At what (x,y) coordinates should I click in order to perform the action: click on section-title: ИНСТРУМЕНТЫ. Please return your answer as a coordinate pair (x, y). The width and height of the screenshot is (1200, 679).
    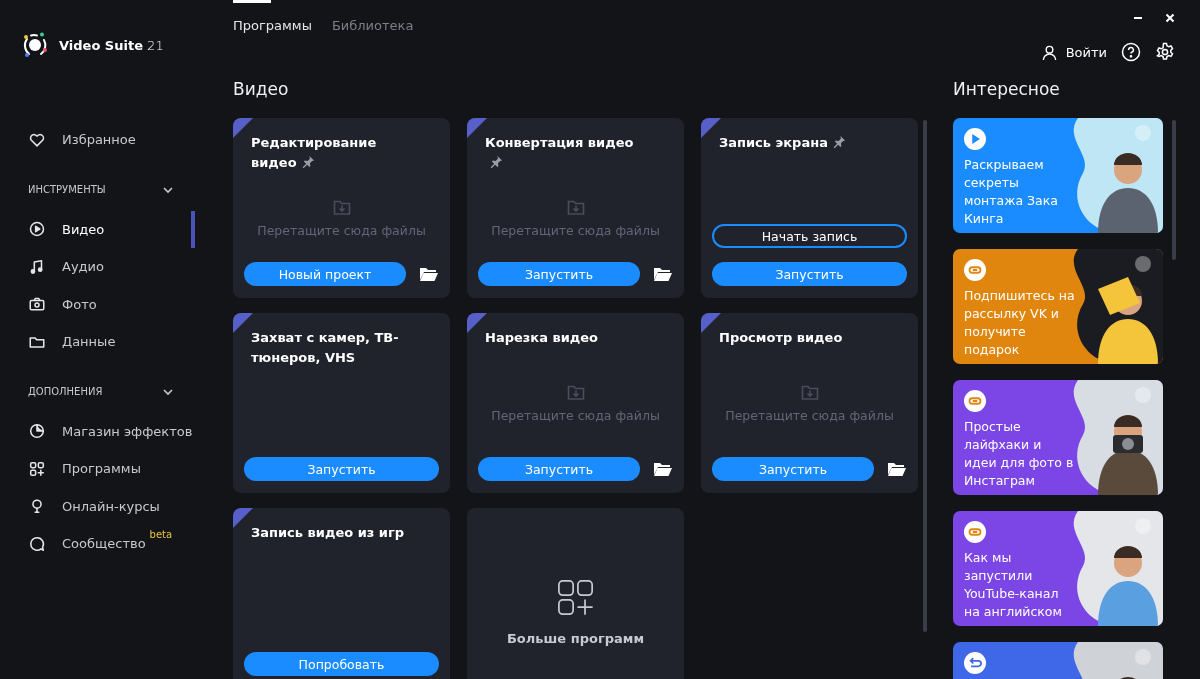
    Looking at the image, I should click on (67, 189).